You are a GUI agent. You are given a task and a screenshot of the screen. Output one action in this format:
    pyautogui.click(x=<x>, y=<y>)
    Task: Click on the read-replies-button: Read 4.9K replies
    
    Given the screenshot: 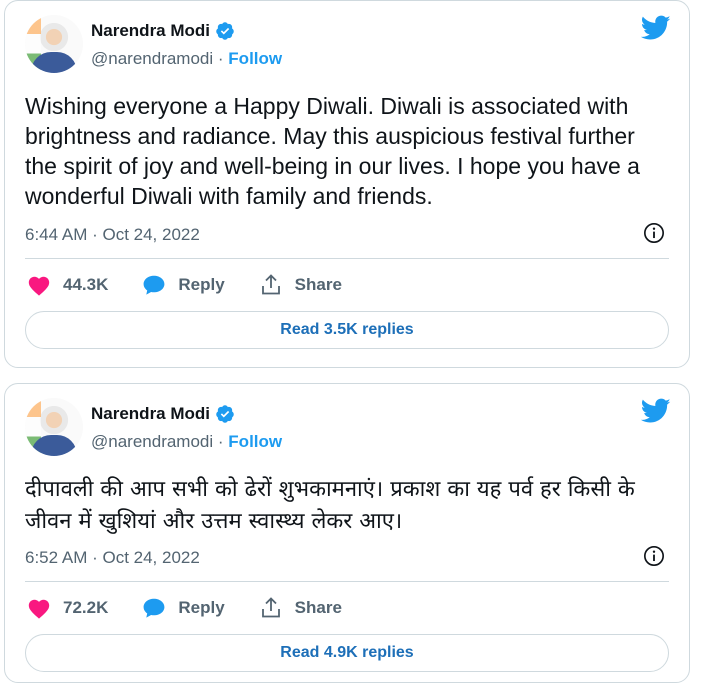 What is the action you would take?
    pyautogui.click(x=347, y=653)
    